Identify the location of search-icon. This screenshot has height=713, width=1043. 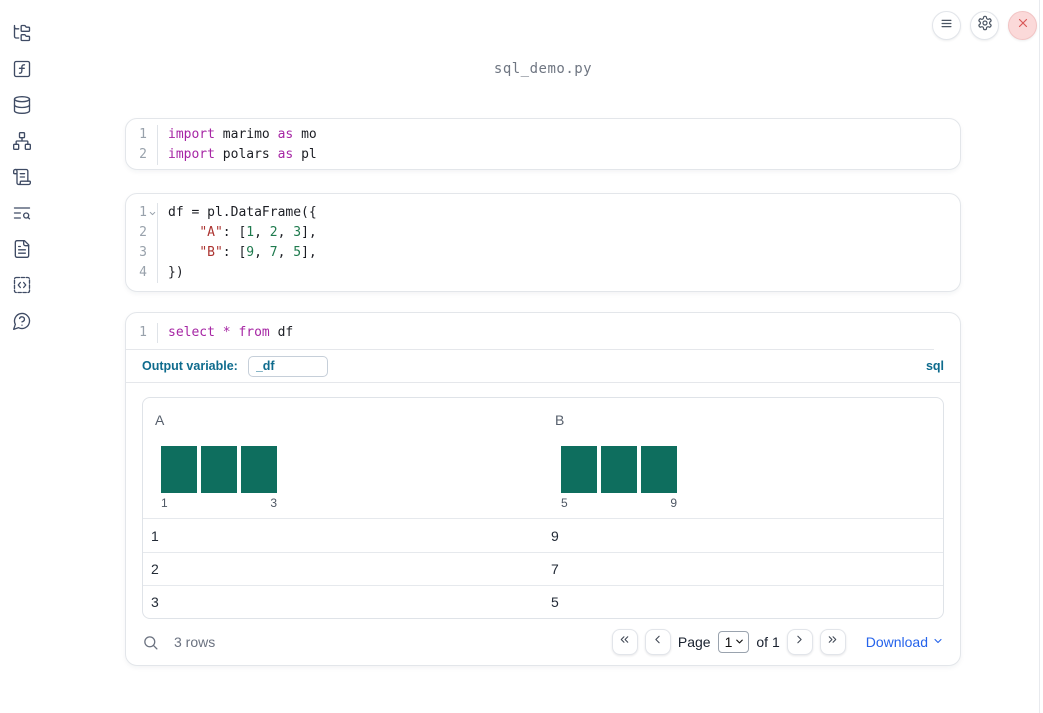
(150, 642).